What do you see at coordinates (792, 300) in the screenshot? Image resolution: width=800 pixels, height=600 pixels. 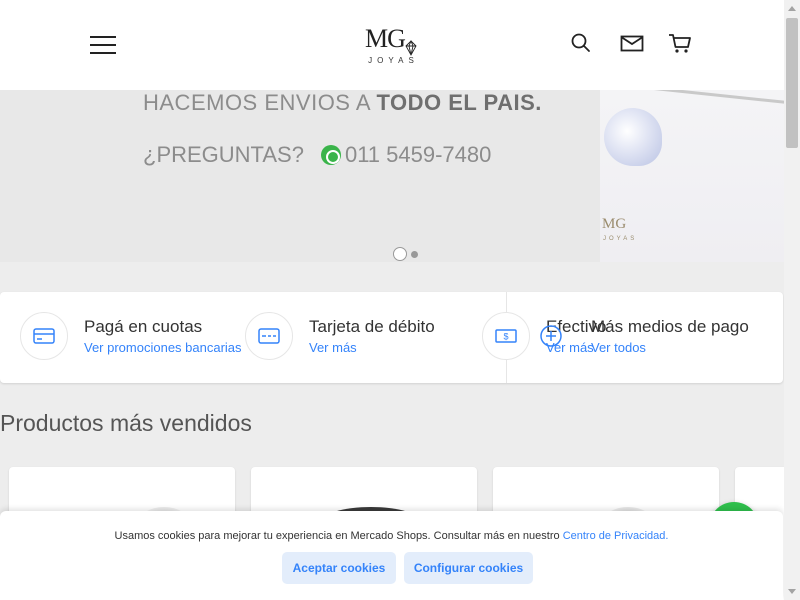 I see `vertical-scrollbar` at bounding box center [792, 300].